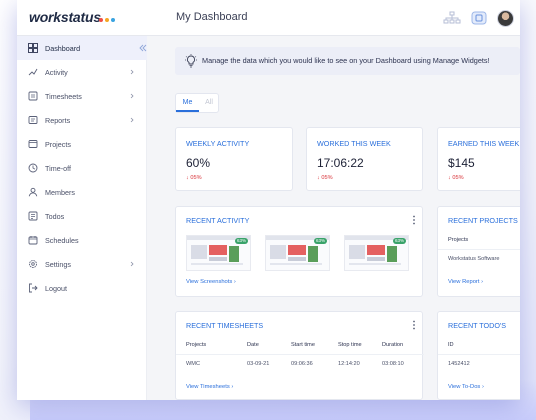  I want to click on sidebar-item-label: Members, so click(60, 192).